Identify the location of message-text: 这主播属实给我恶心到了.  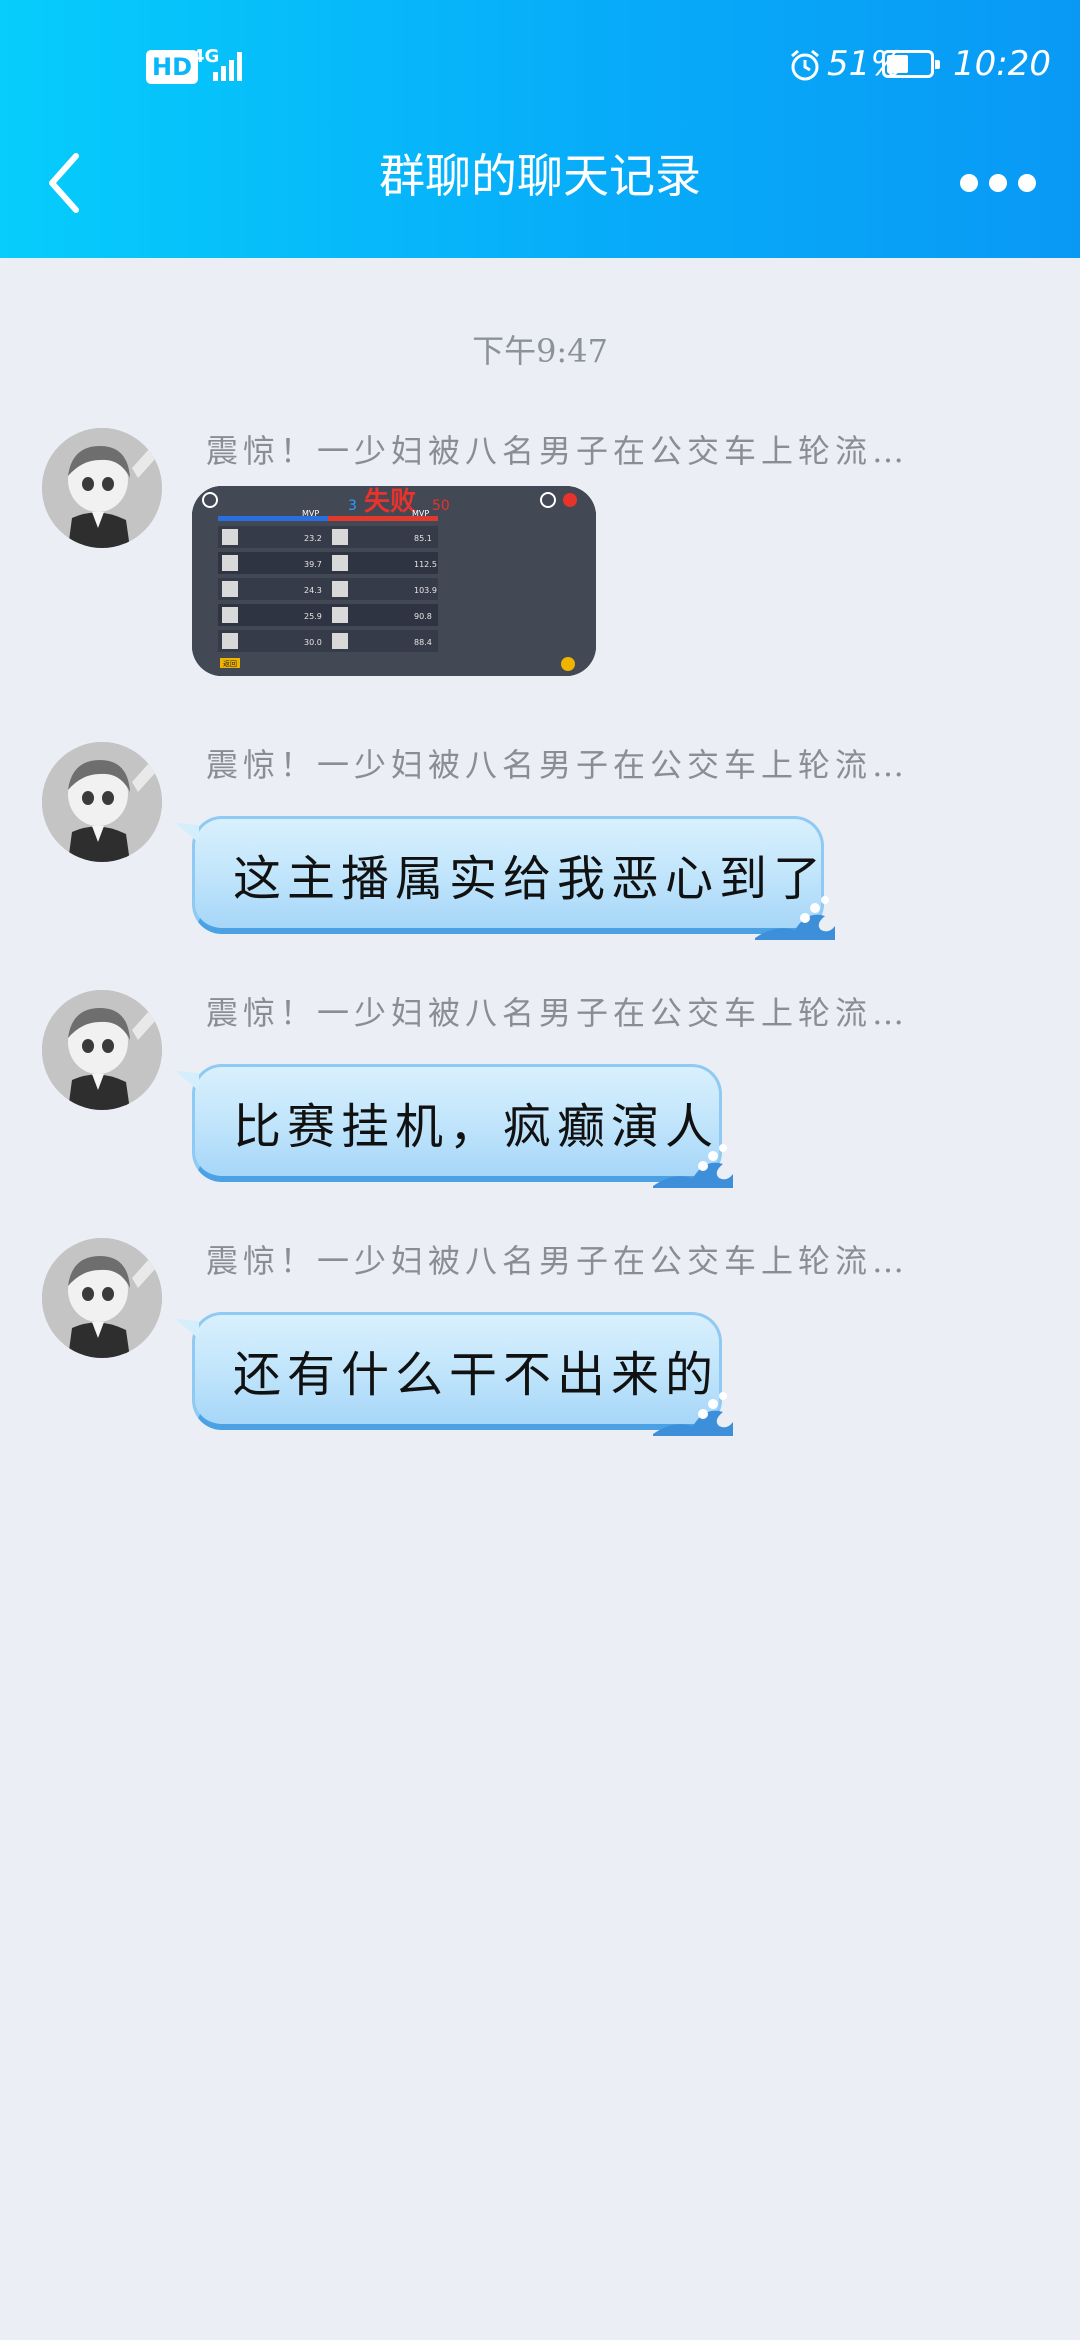
(530, 878).